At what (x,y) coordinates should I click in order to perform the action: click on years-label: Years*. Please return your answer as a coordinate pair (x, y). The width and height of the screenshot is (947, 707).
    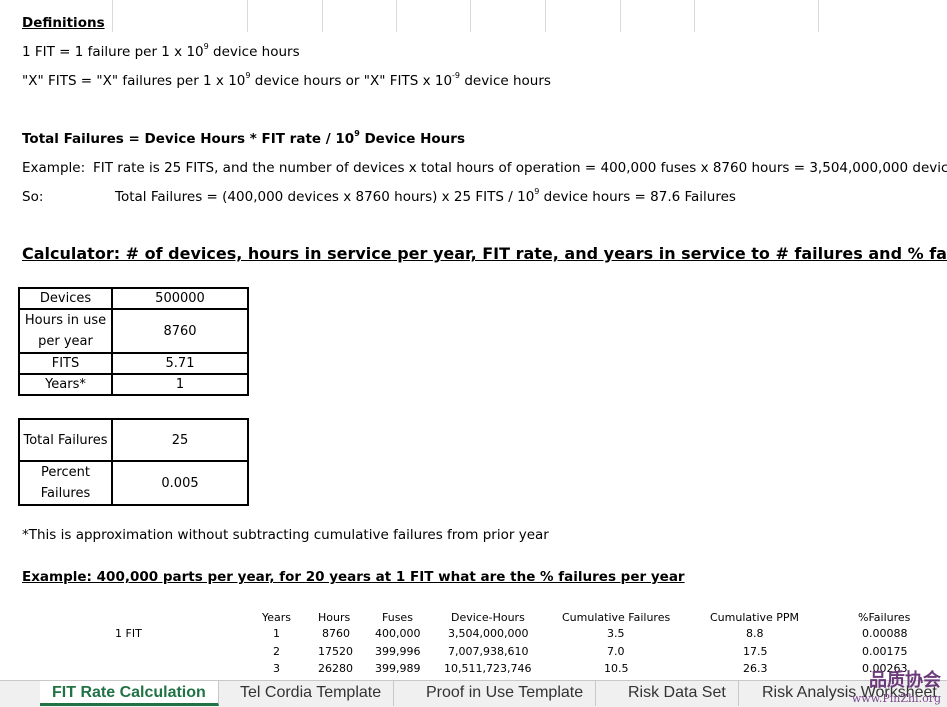
    Looking at the image, I should click on (65, 384).